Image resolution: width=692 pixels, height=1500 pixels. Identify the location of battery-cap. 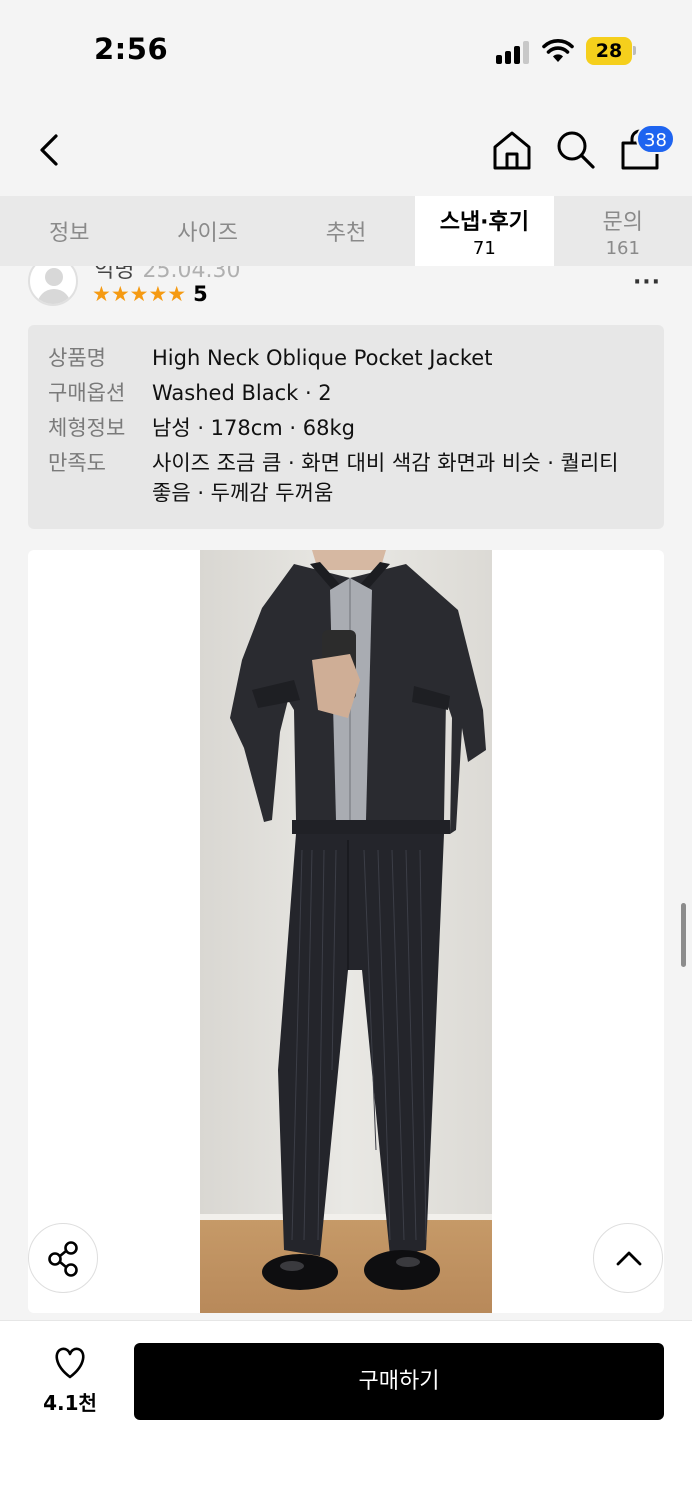
(634, 50).